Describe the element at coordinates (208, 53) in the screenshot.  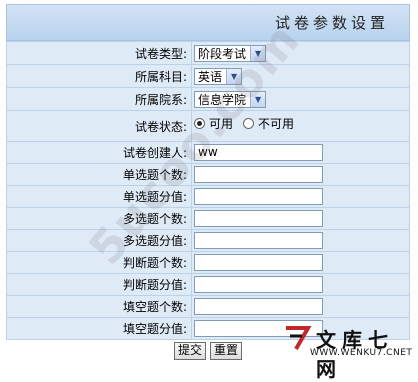
I see `form-row-exam-type: 试卷类型: 阶段考试 ▼` at that location.